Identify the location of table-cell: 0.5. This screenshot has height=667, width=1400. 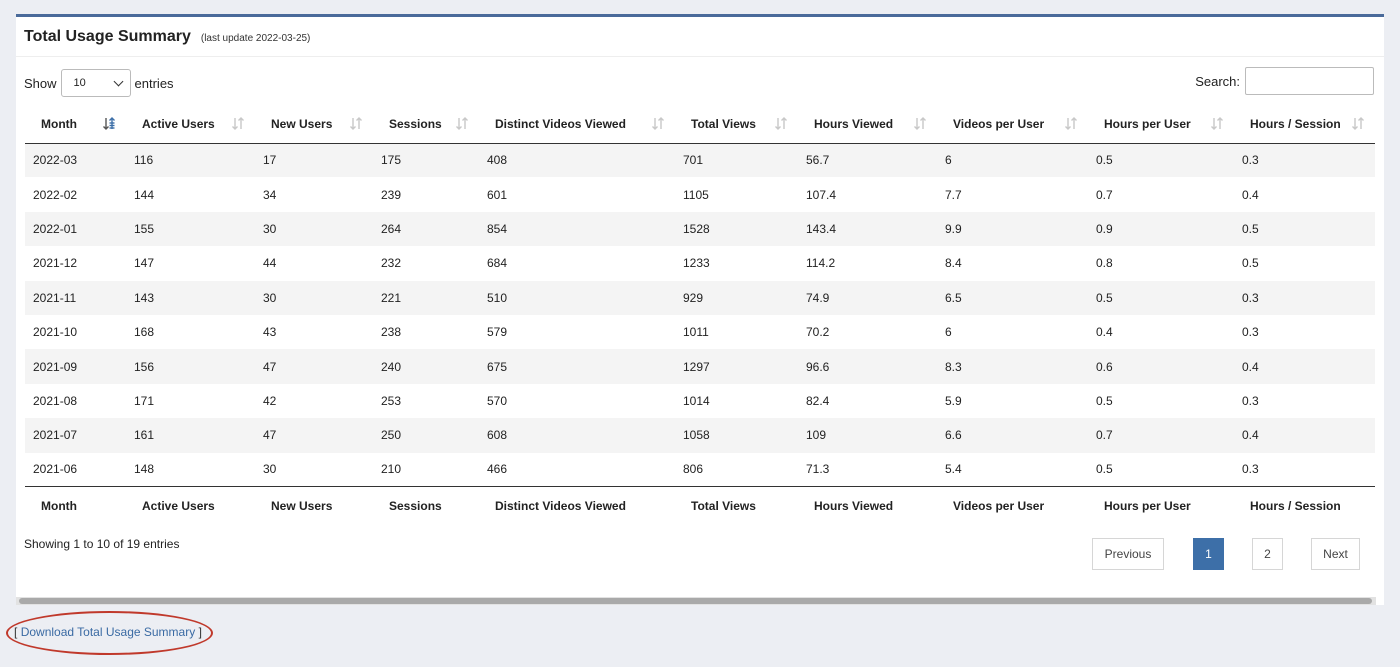
(1161, 160).